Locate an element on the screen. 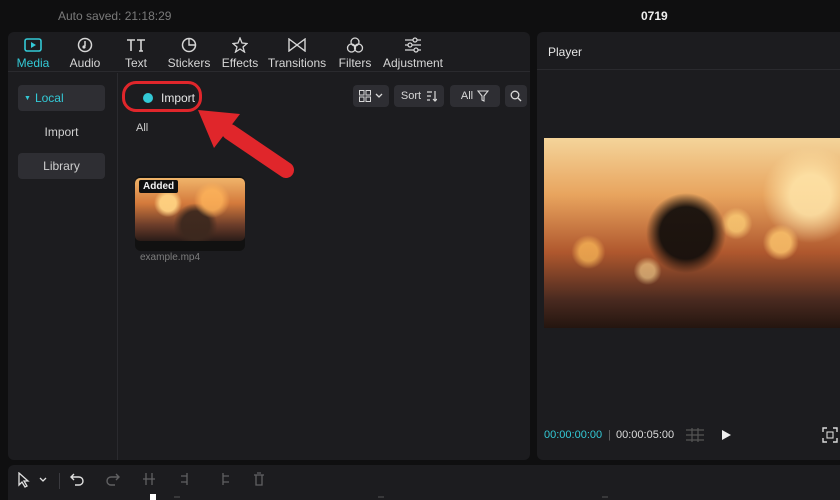 This screenshot has width=840, height=500. filters-icon is located at coordinates (355, 45).